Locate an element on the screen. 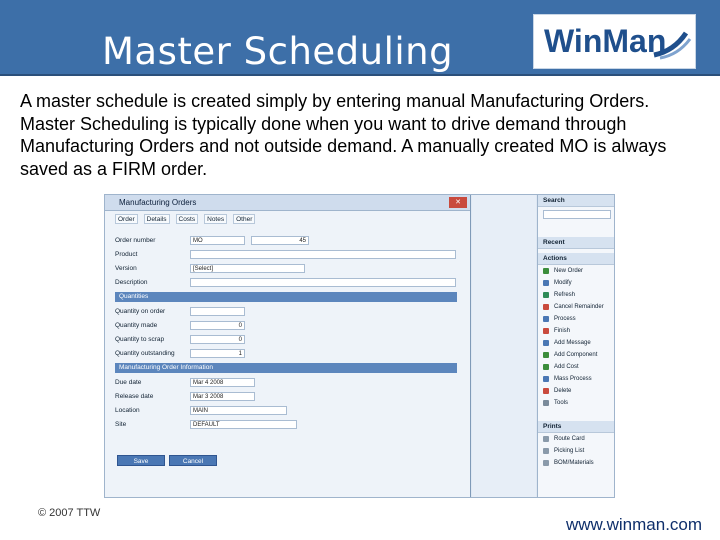 The height and width of the screenshot is (540, 720). quantity-to-scrap-label: Quantity to scrap is located at coordinates (140, 339).